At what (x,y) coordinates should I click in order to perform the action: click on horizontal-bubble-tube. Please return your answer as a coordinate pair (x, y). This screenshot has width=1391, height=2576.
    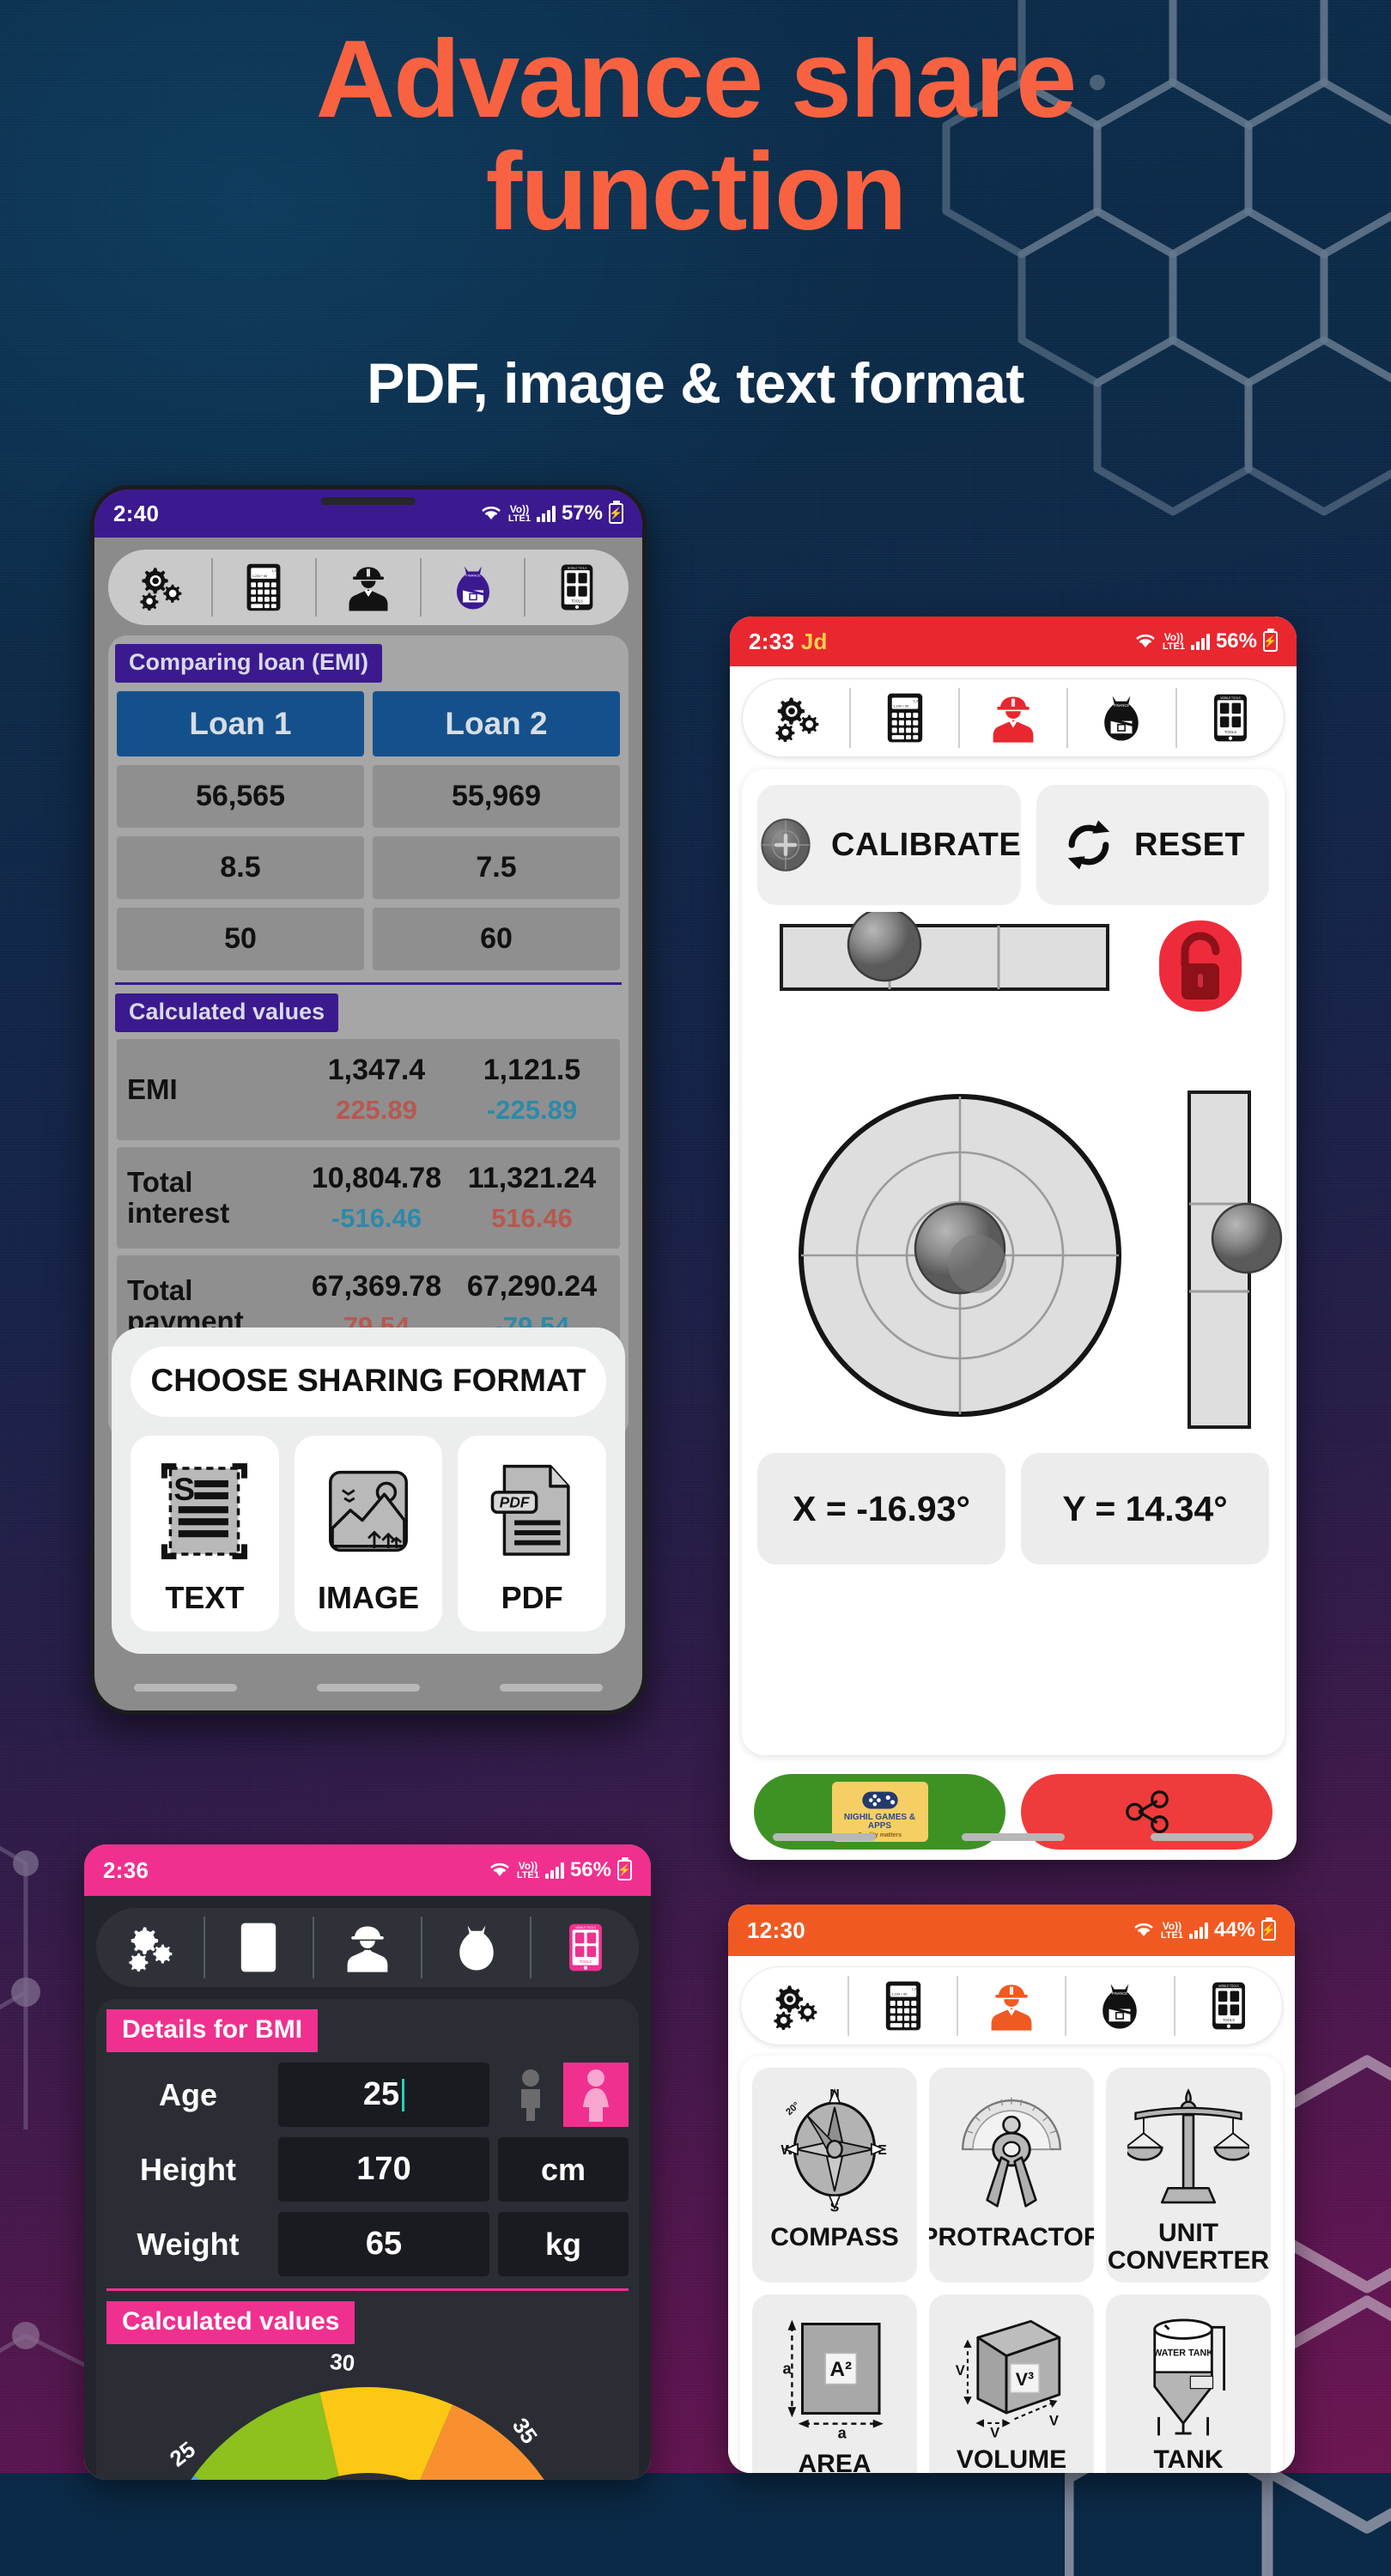
    Looking at the image, I should click on (944, 949).